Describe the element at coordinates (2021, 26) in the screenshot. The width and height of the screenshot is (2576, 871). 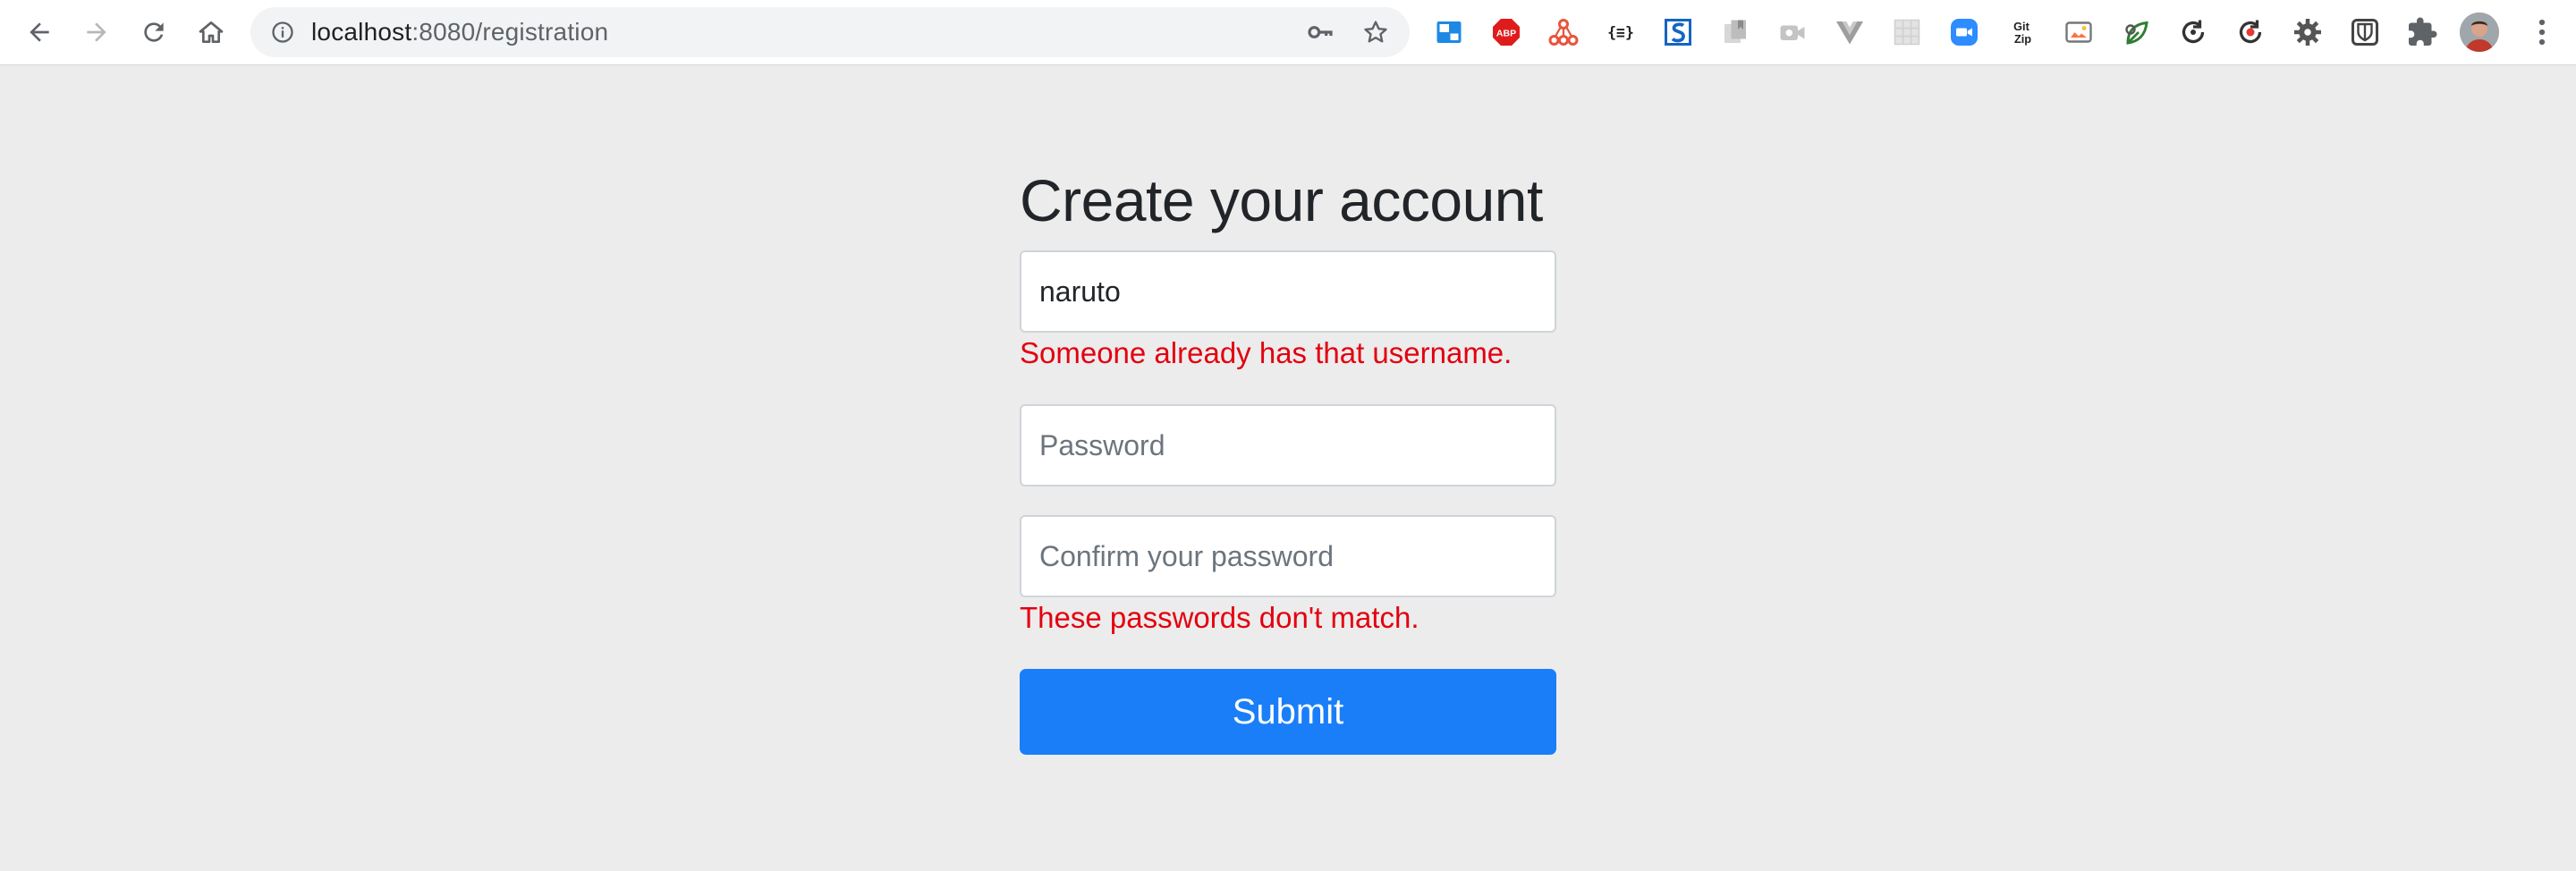
I see `gitzip-top-label: Git` at that location.